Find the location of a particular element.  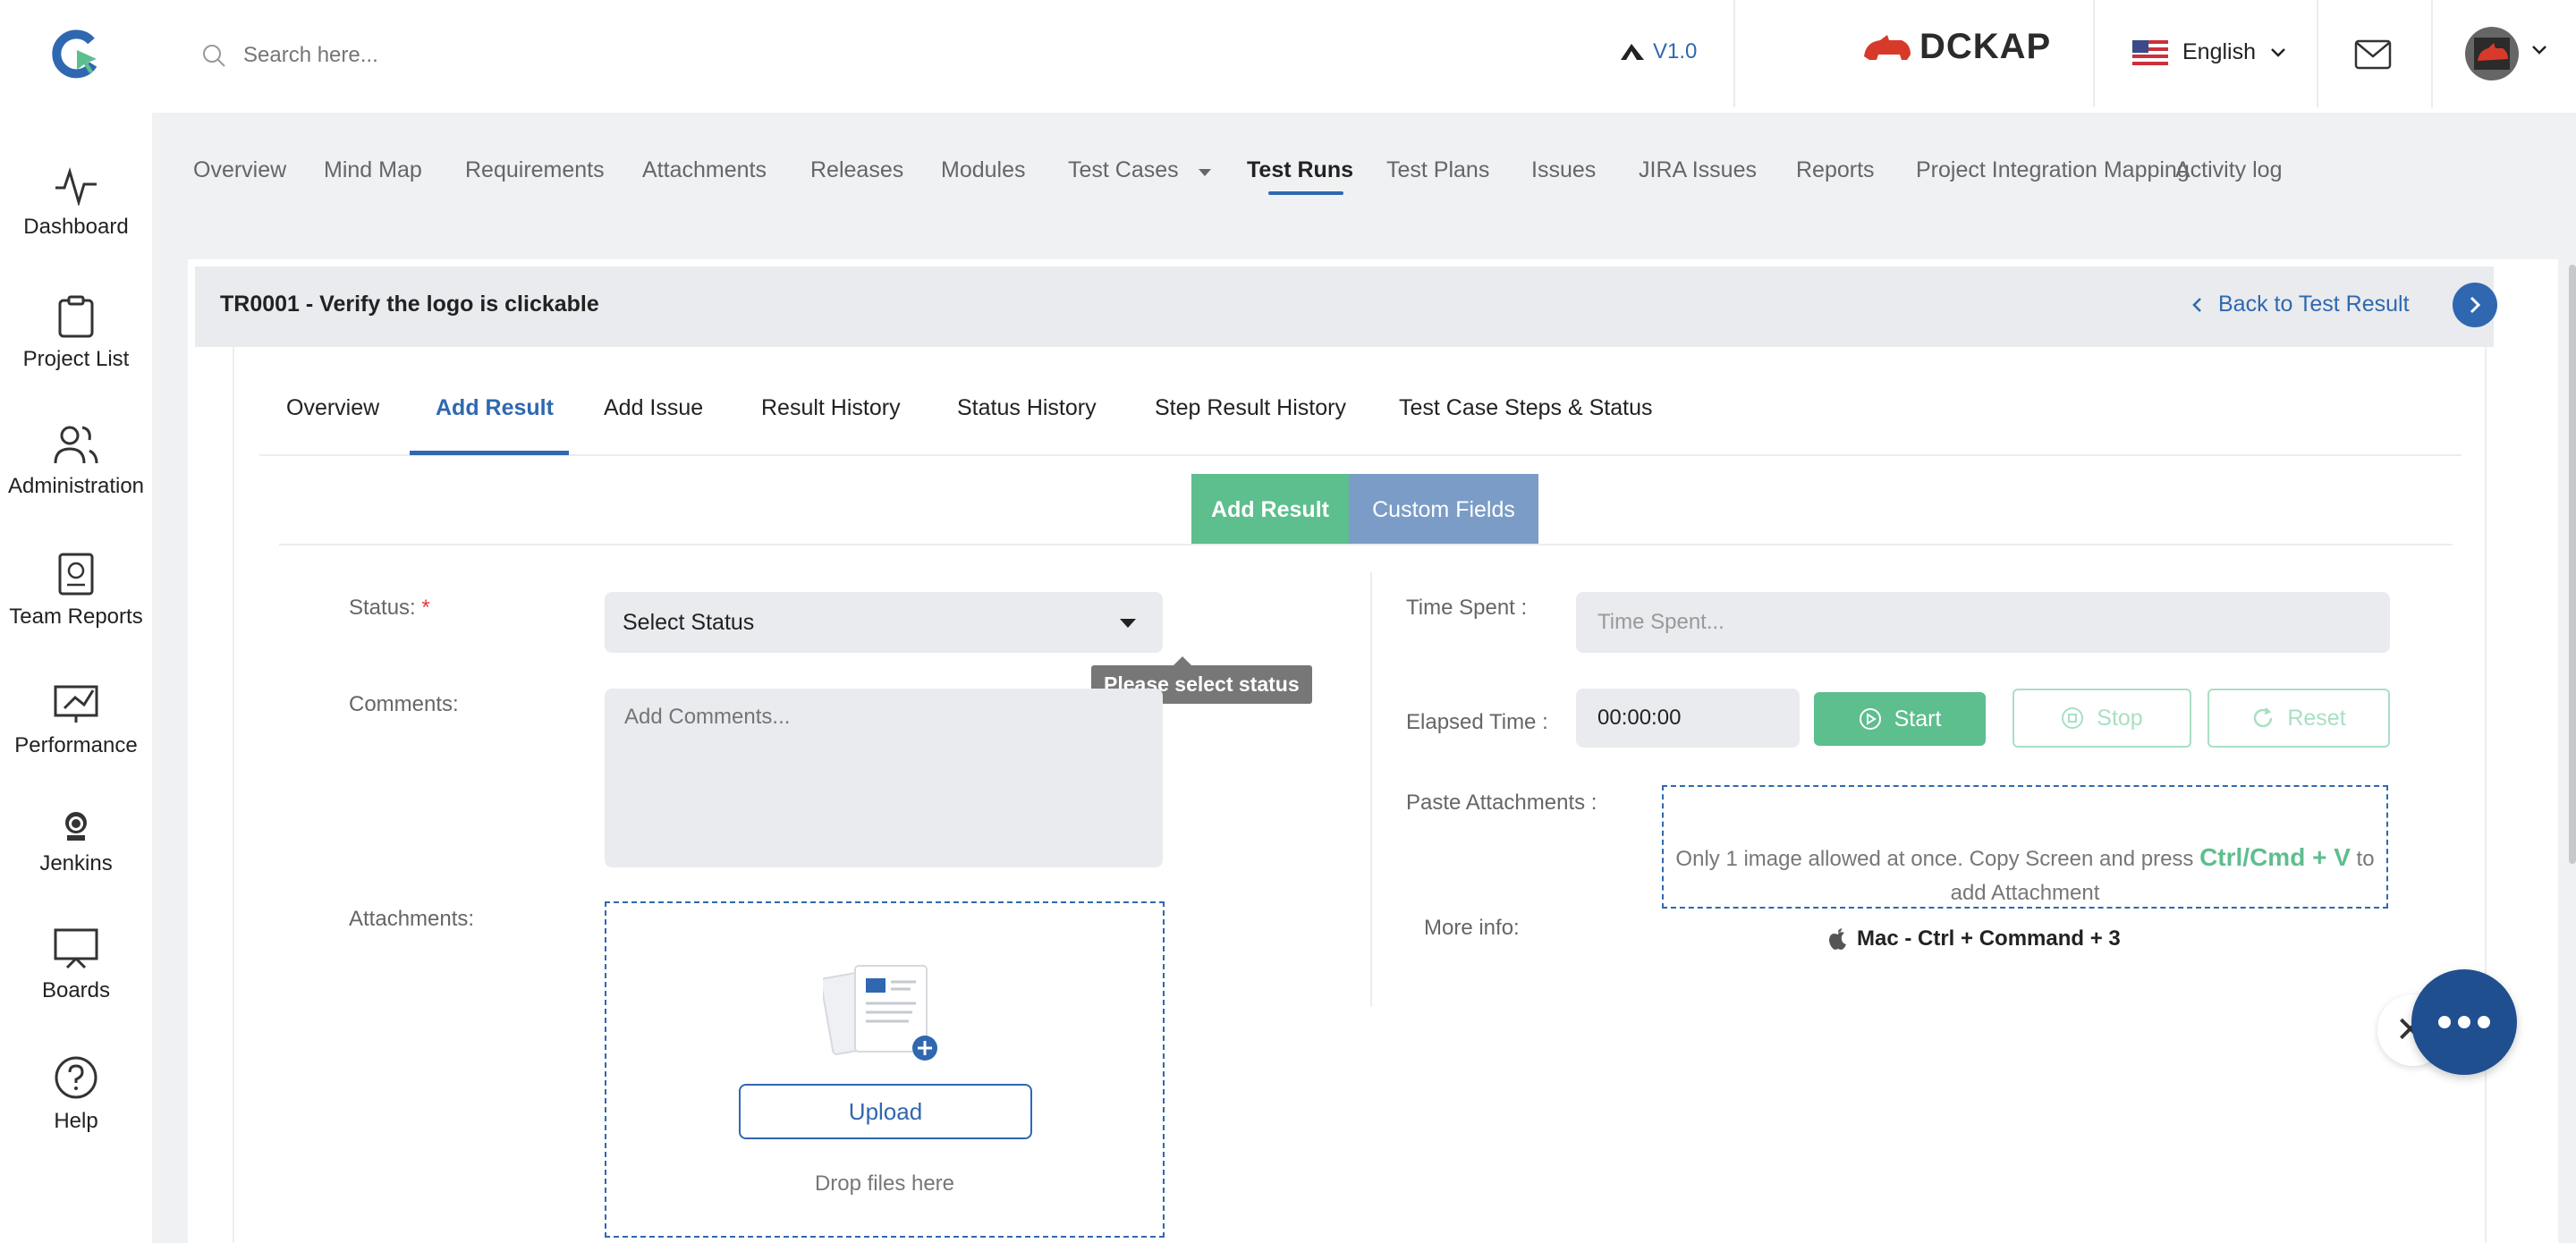

stop-button: Stop is located at coordinates (2101, 718).